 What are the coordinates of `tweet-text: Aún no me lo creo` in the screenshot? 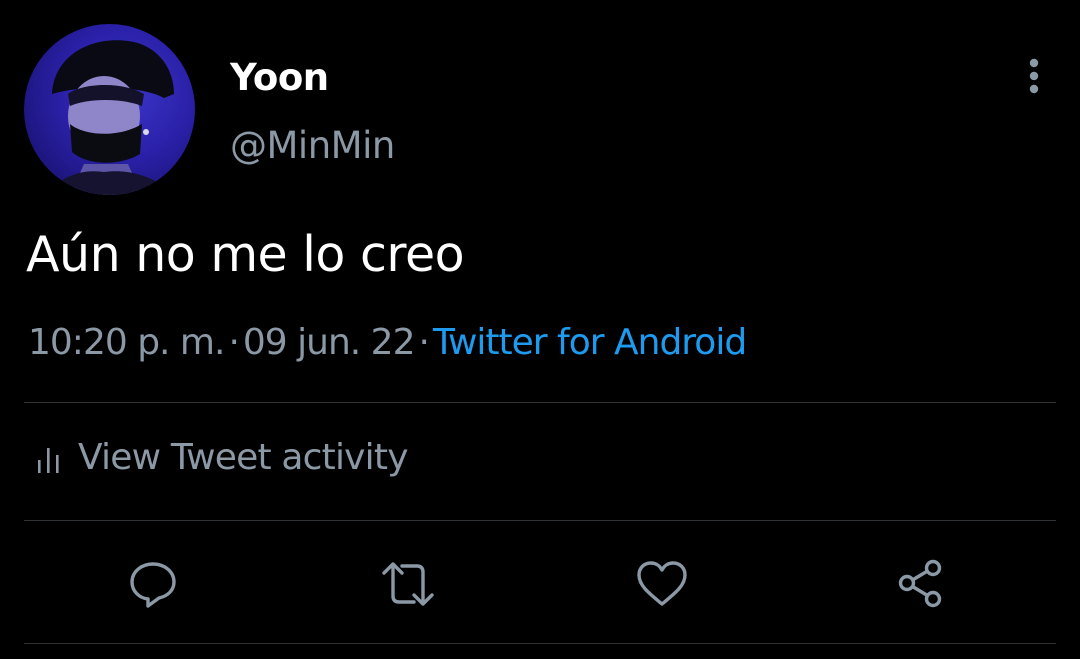 It's located at (245, 254).